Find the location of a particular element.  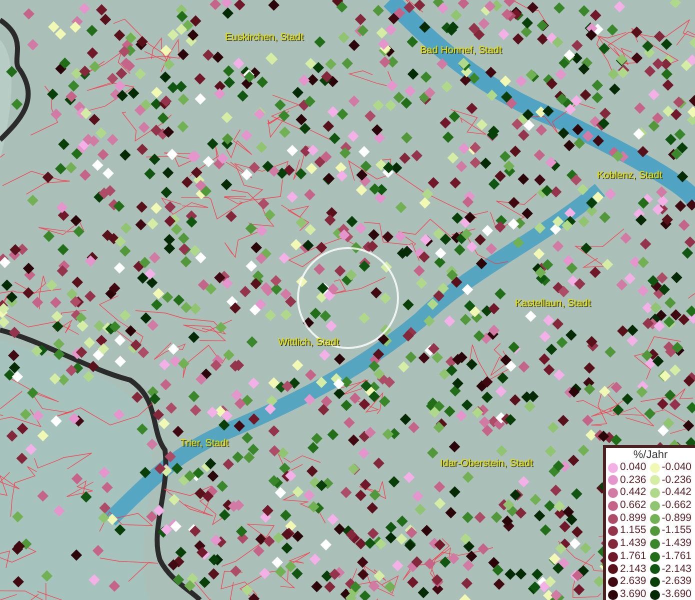

legend-value: -0.899 is located at coordinates (677, 518).